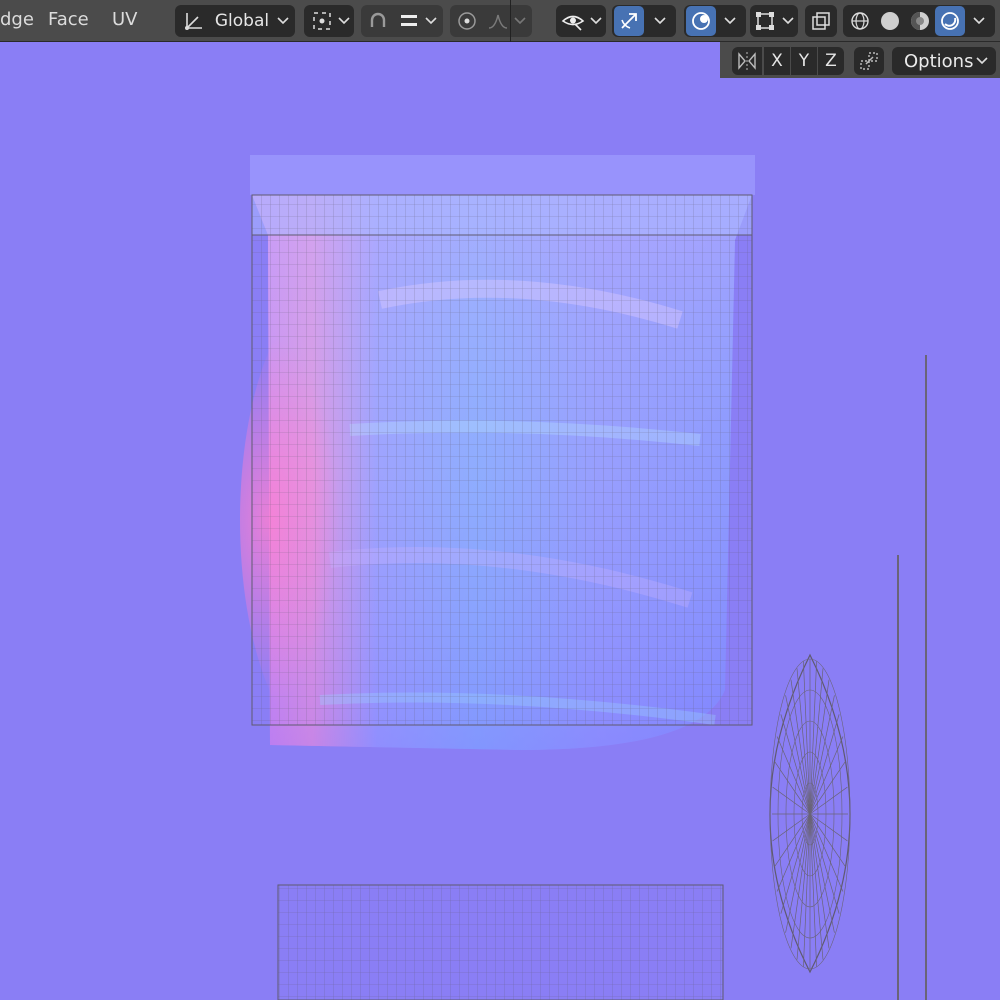 This screenshot has height=1000, width=1000. What do you see at coordinates (322, 21) in the screenshot?
I see `pivot-point-icon` at bounding box center [322, 21].